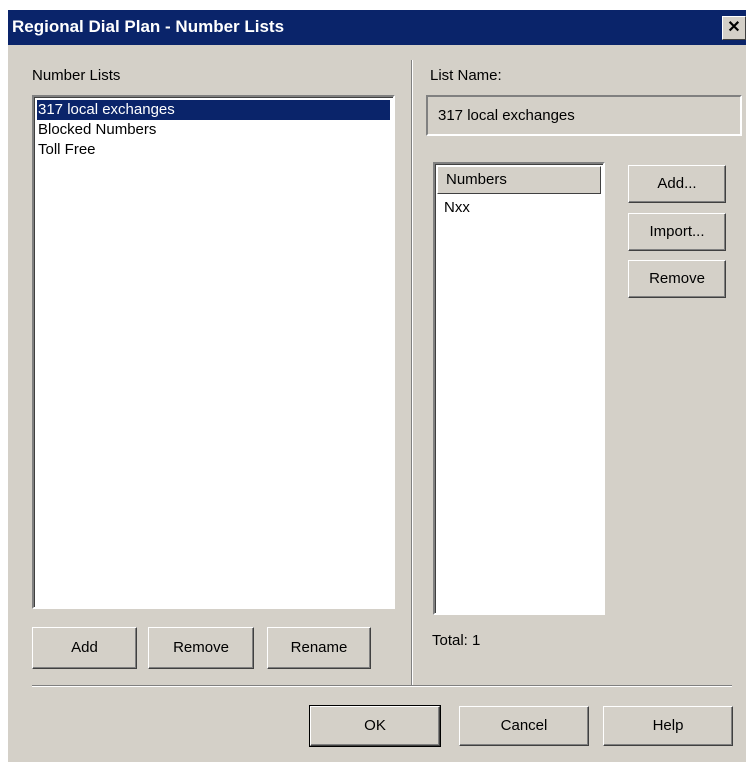 This screenshot has height=767, width=746. What do you see at coordinates (519, 388) in the screenshot?
I see `numbers-listbox: Numbers Nxx` at bounding box center [519, 388].